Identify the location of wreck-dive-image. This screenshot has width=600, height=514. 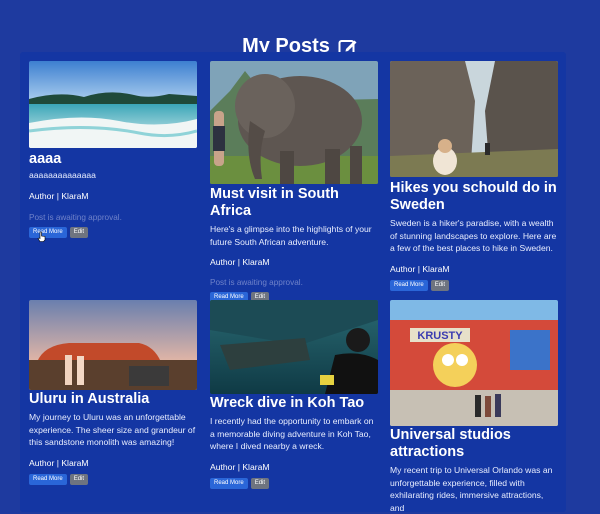
(294, 347).